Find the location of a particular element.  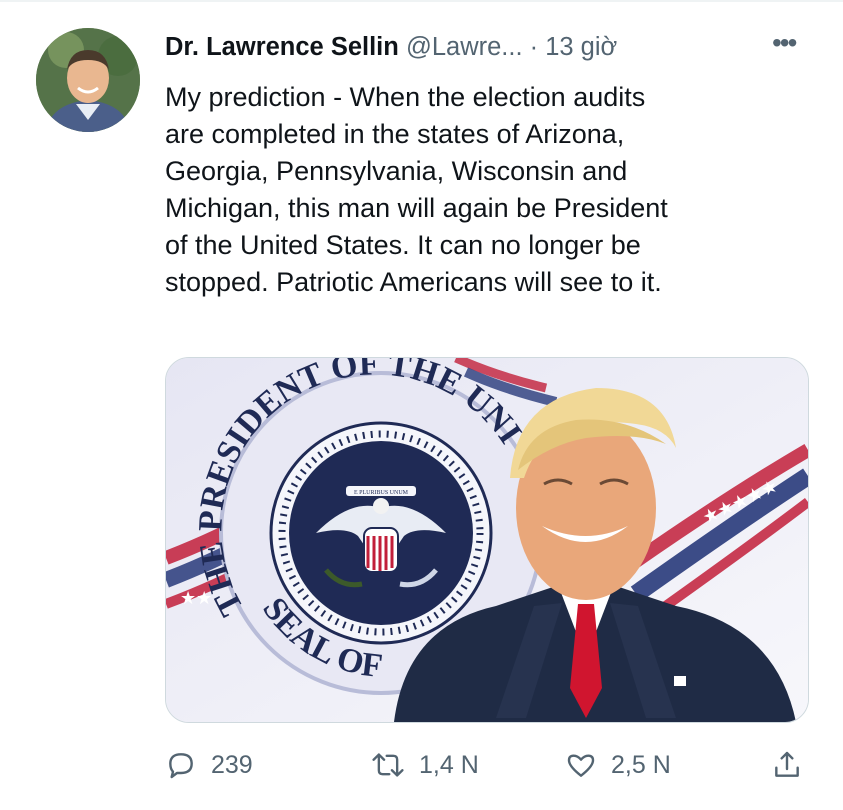

retweet-count: 1,4 N is located at coordinates (449, 764).